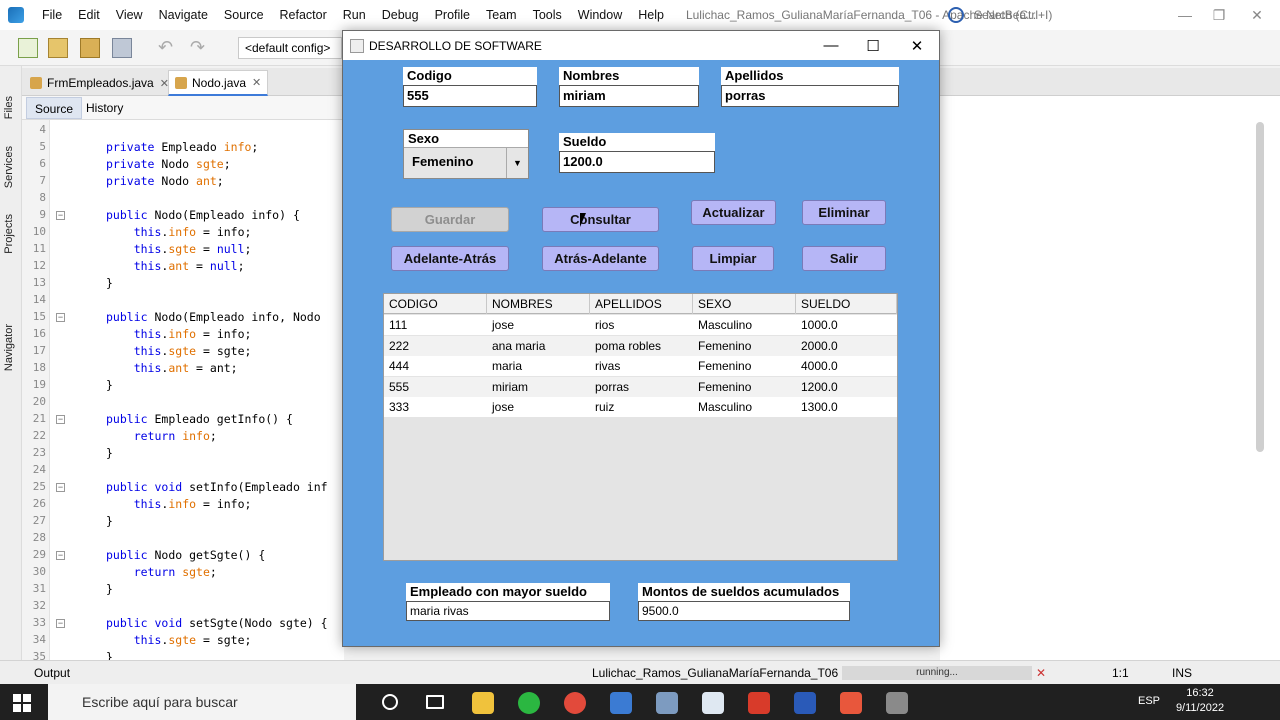 This screenshot has height=720, width=1280. Describe the element at coordinates (508, 592) in the screenshot. I see `mayor-sueldo-label: Empleado con mayor sueldo` at that location.